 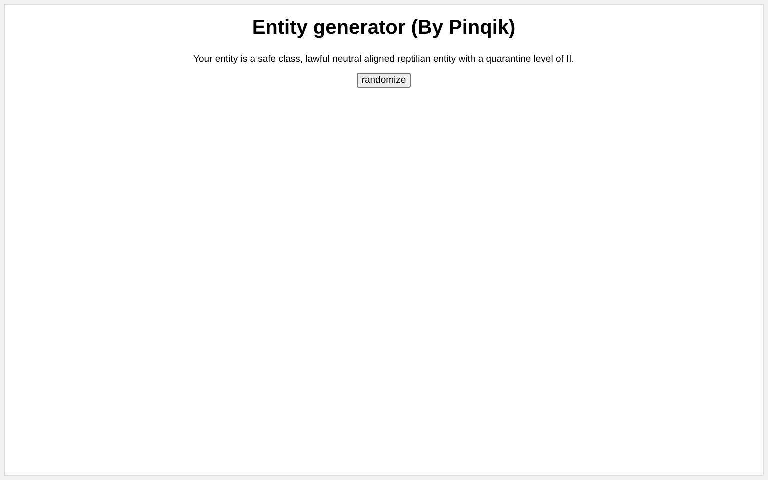 What do you see at coordinates (384, 28) in the screenshot?
I see `page-title: Entity generator (By Pinqik)` at bounding box center [384, 28].